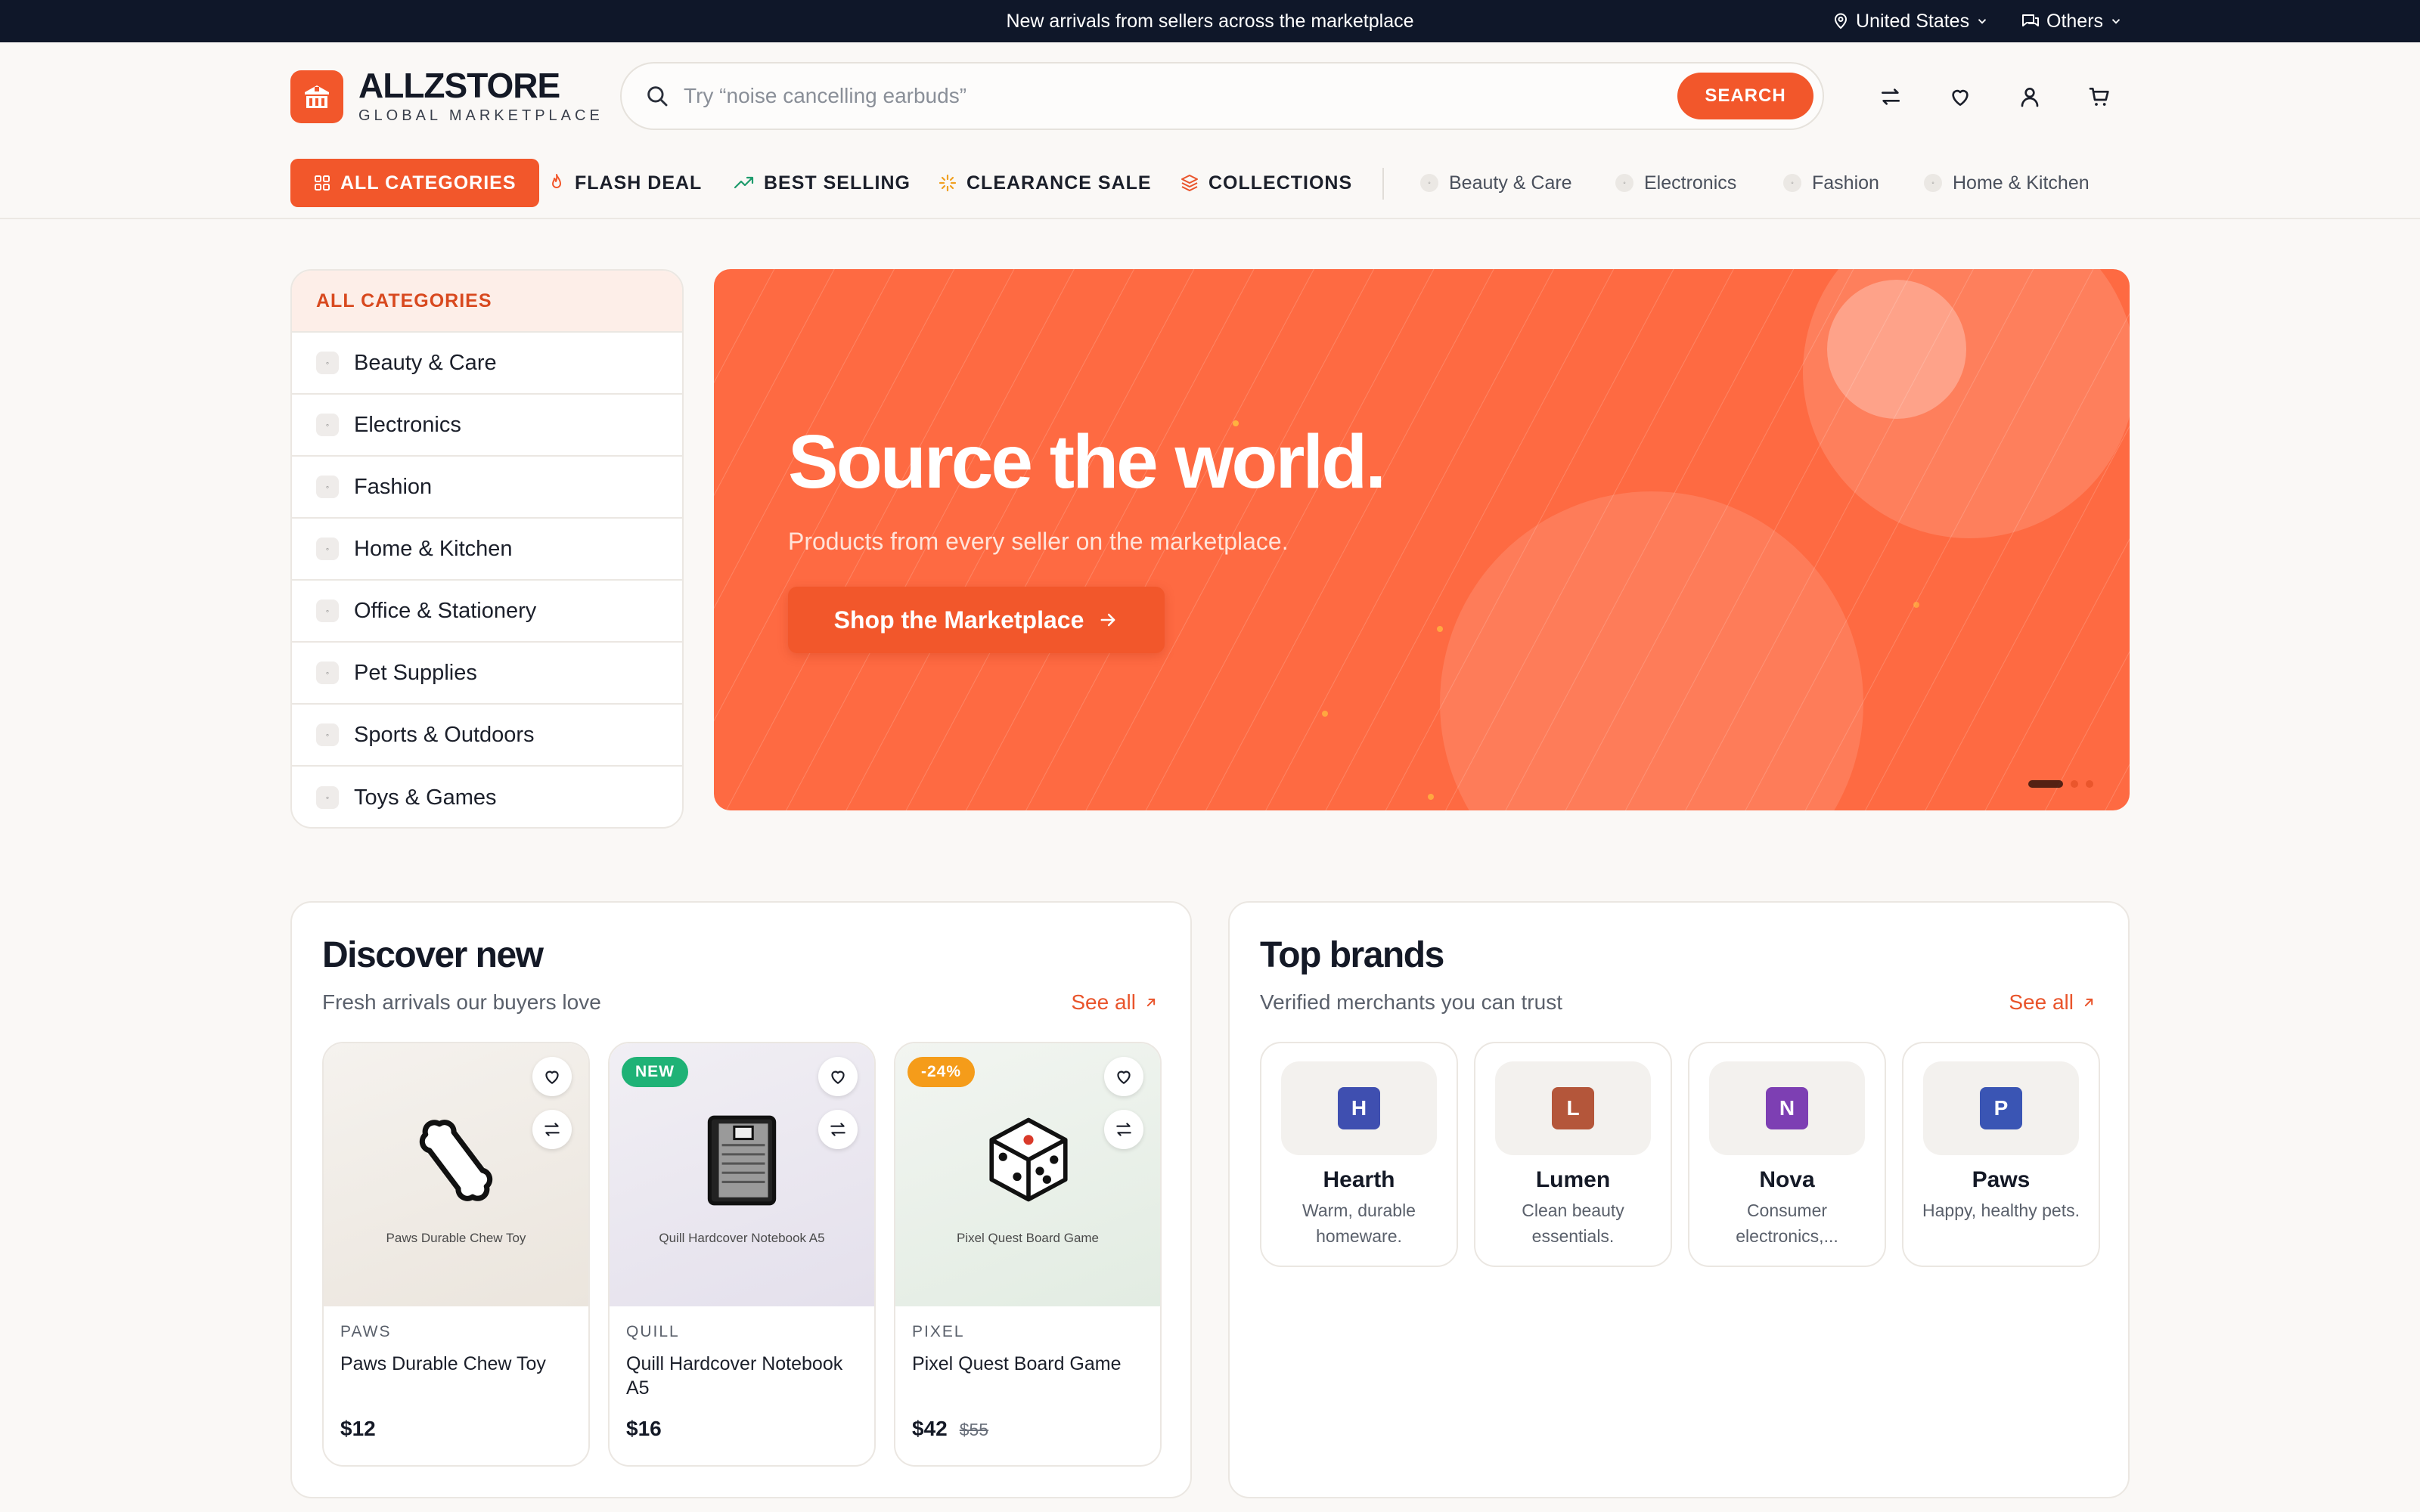 The width and height of the screenshot is (2420, 1512). I want to click on wishlist-button, so click(1960, 96).